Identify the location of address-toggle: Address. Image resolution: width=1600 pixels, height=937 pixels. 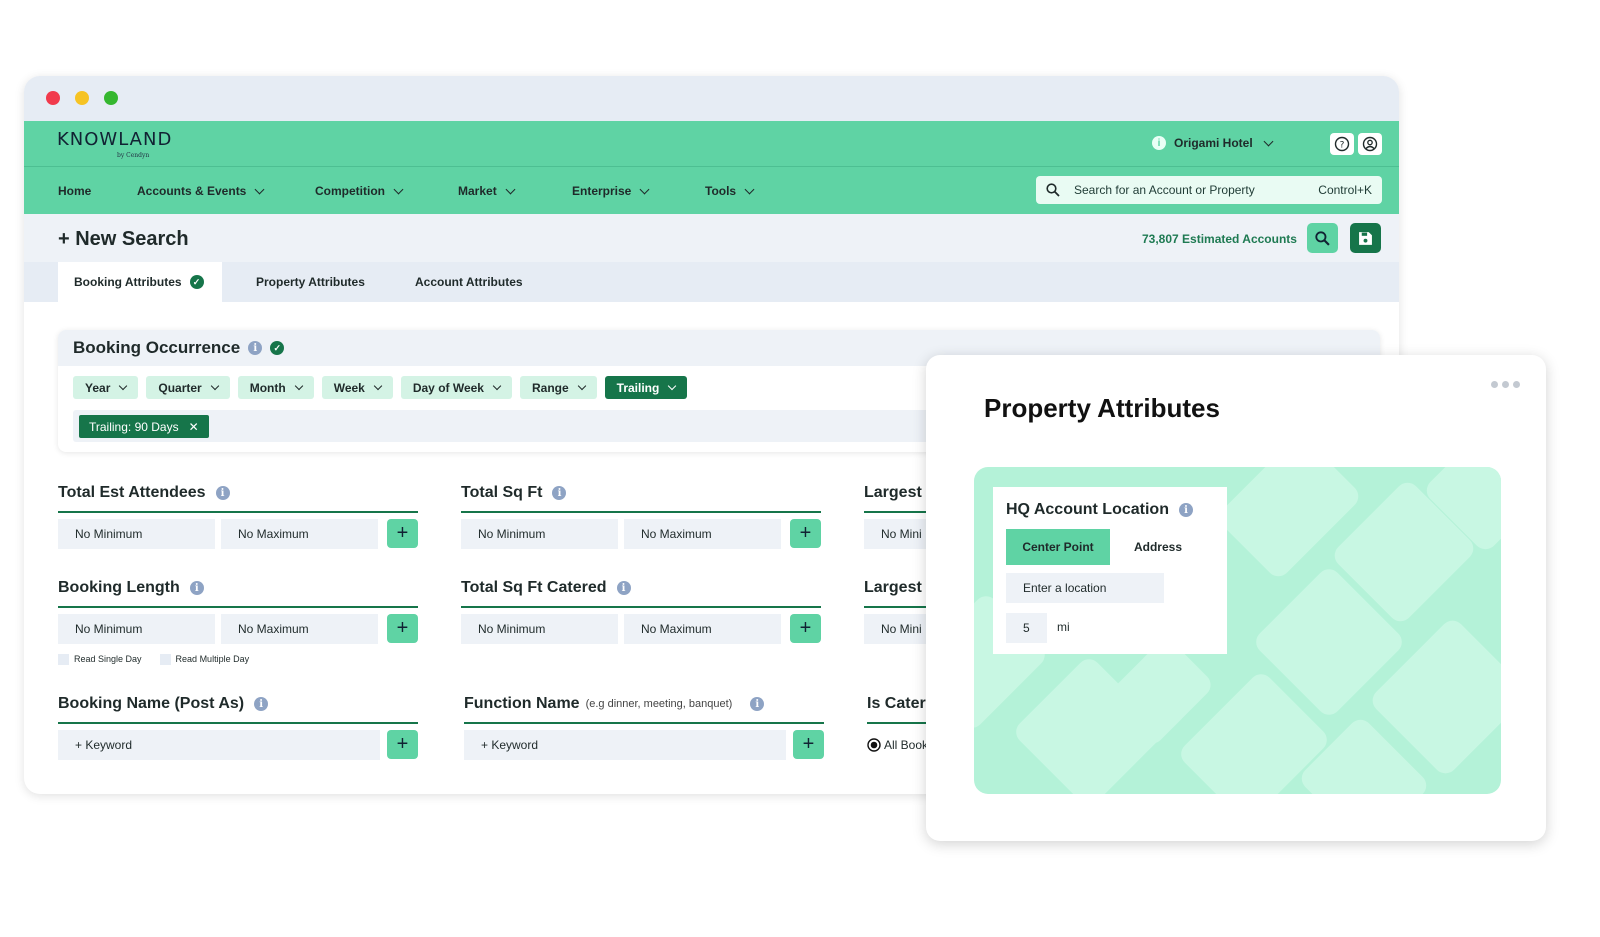
(1158, 547).